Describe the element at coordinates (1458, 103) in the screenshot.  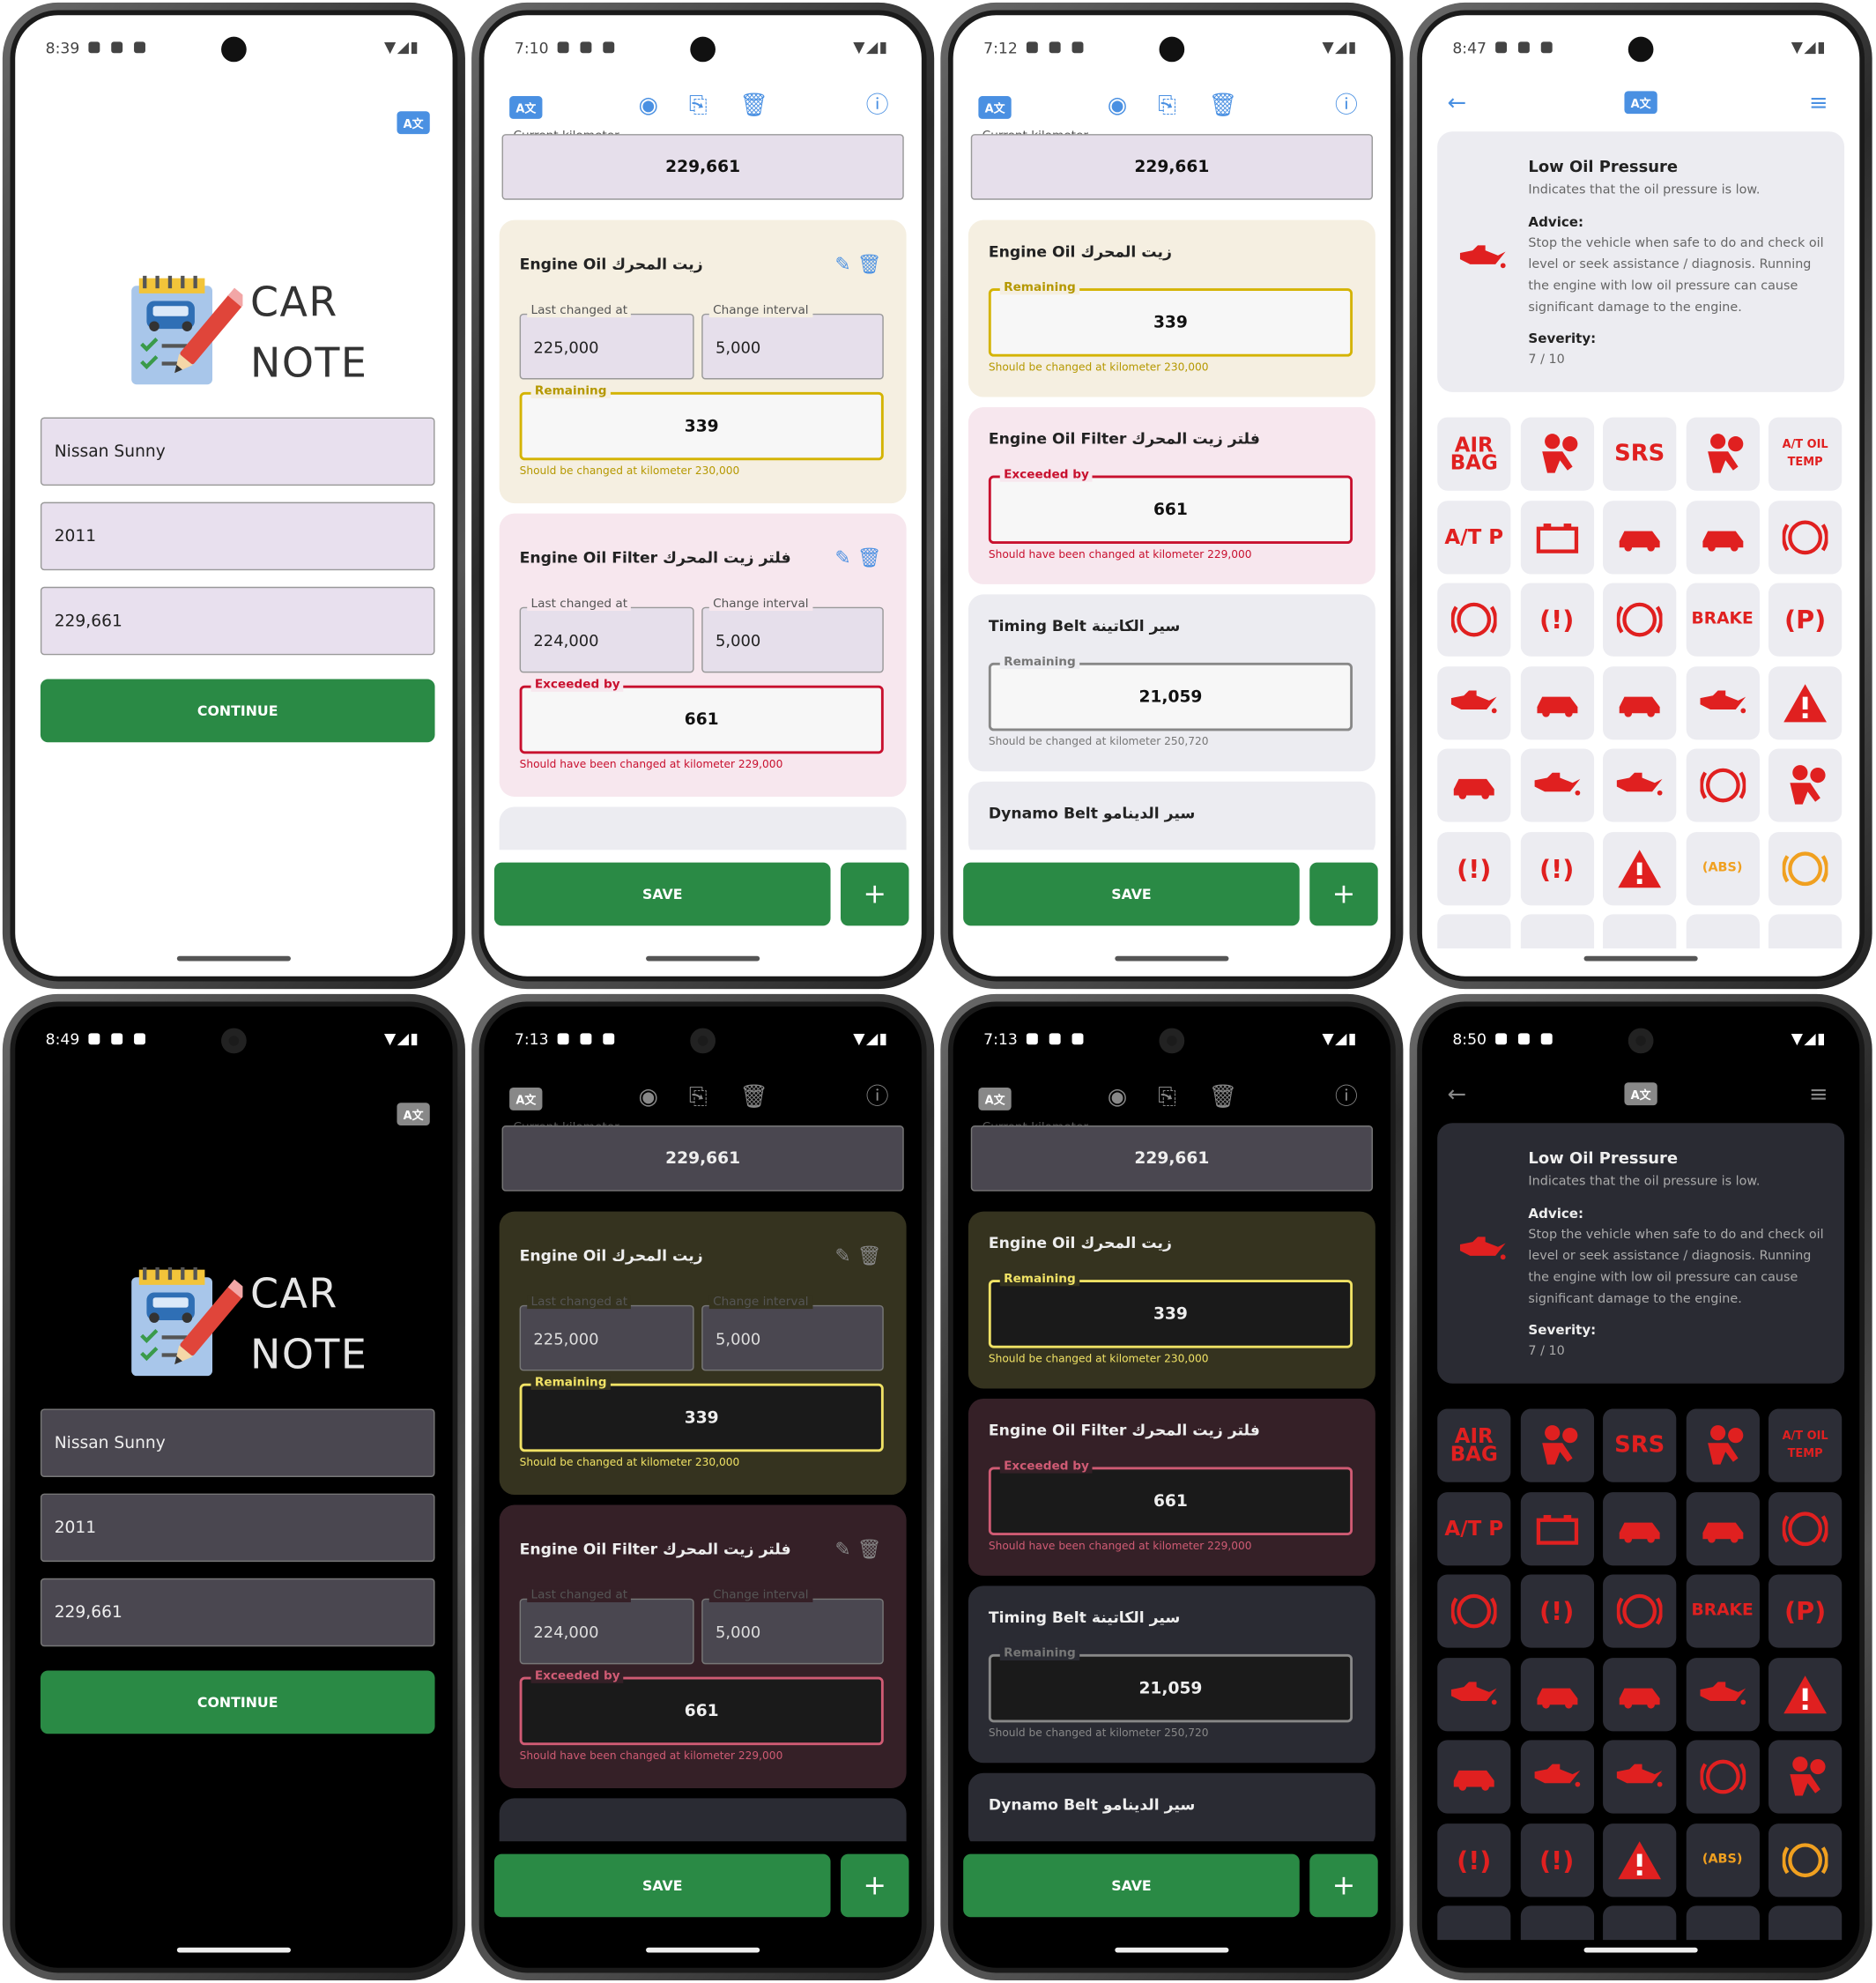
I see `back-arrow-icon: ←` at that location.